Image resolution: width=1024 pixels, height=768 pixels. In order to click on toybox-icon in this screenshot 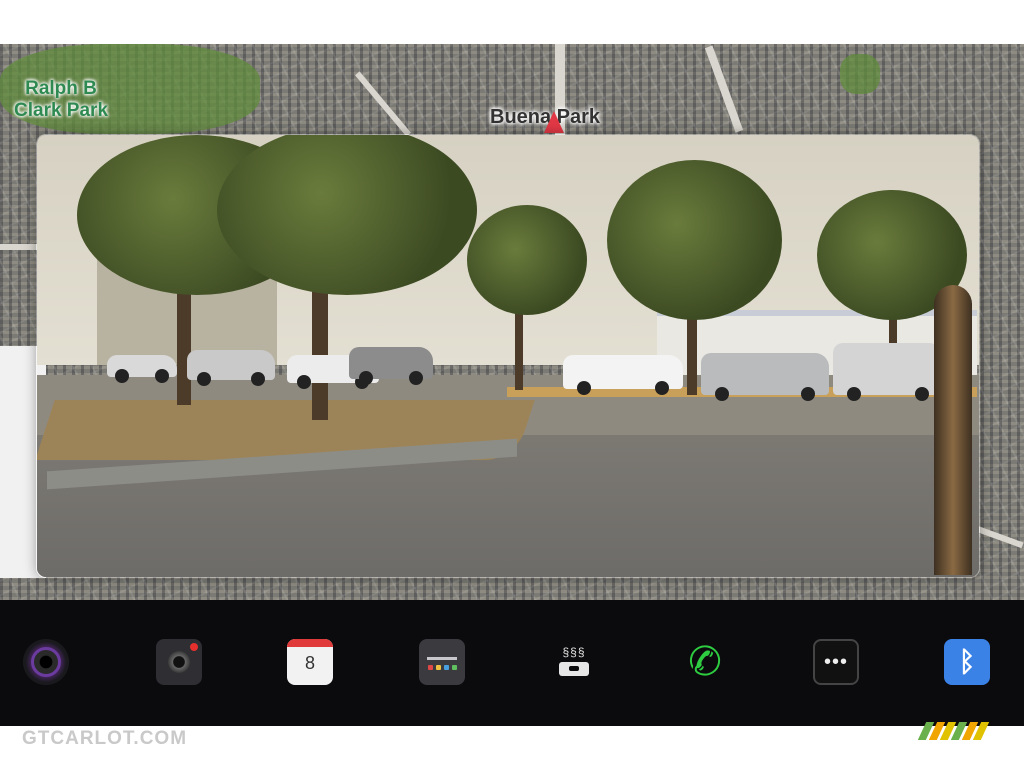, I will do `click(442, 658)`.